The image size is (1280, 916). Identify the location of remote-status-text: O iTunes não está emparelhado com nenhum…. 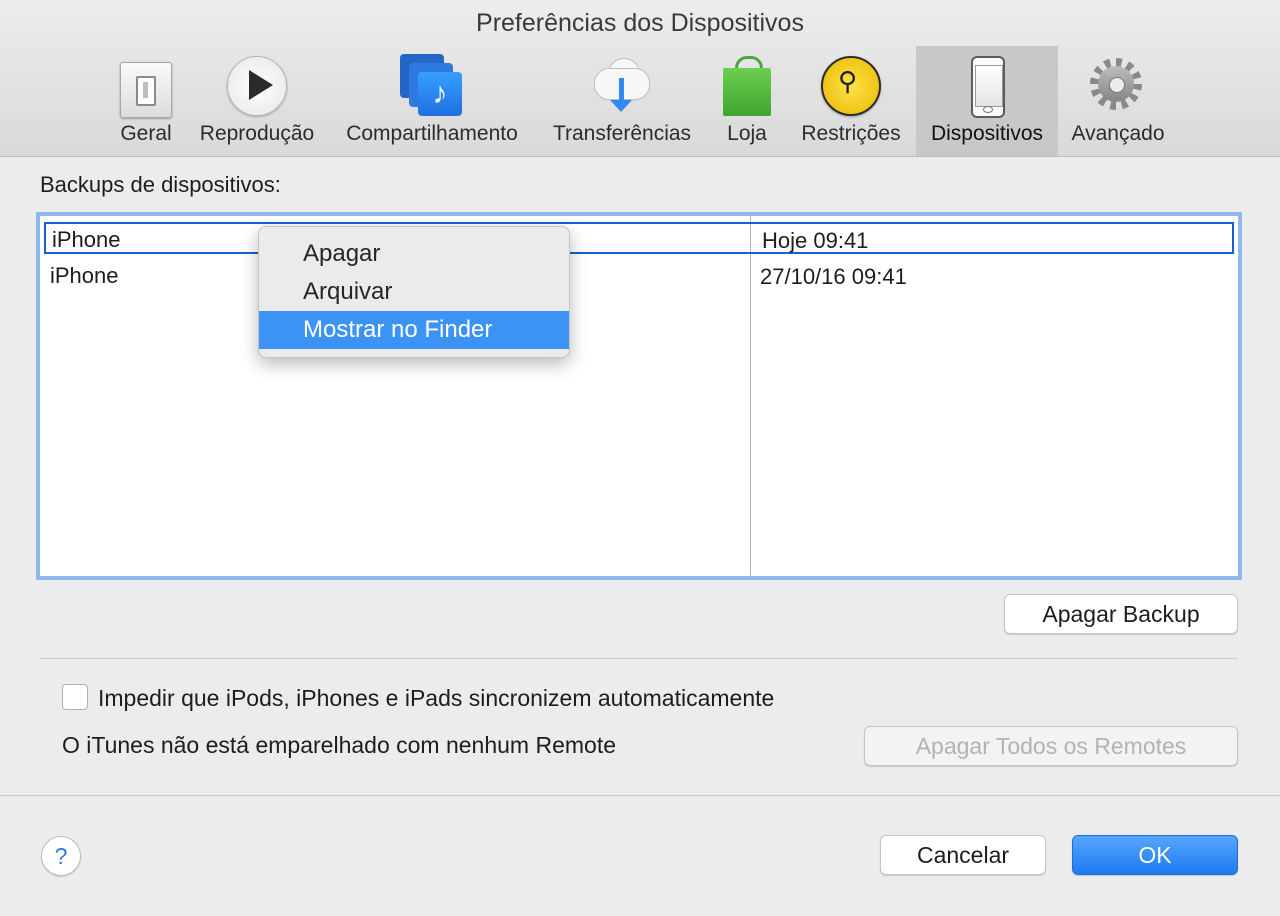
(339, 745).